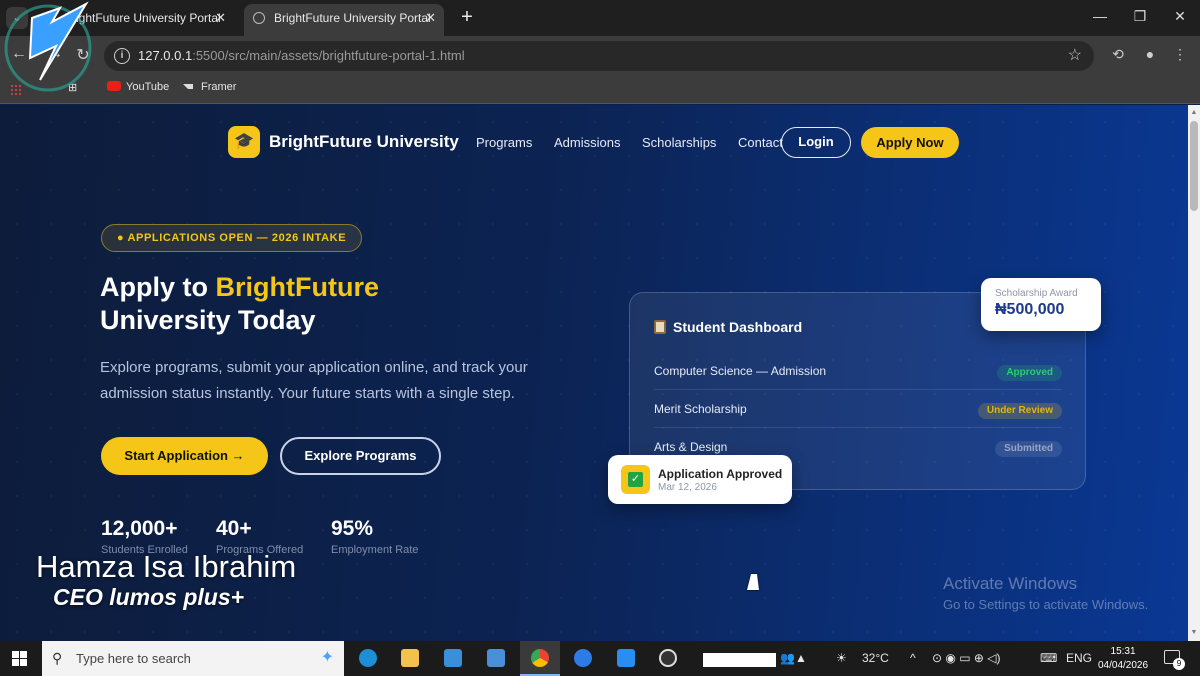  Describe the element at coordinates (496, 658) in the screenshot. I see `mail-icon` at that location.